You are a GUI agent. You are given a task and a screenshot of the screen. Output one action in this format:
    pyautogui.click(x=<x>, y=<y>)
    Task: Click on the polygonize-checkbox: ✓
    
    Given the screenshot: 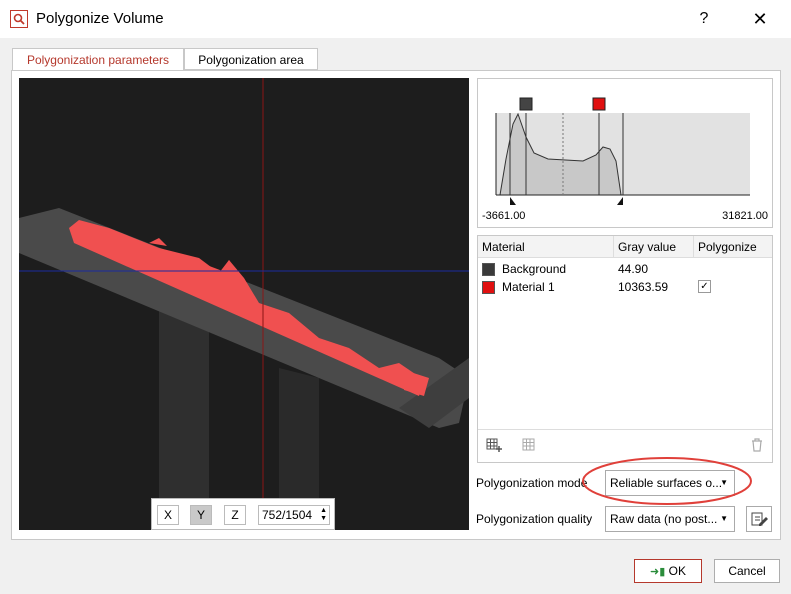 What is the action you would take?
    pyautogui.click(x=704, y=286)
    